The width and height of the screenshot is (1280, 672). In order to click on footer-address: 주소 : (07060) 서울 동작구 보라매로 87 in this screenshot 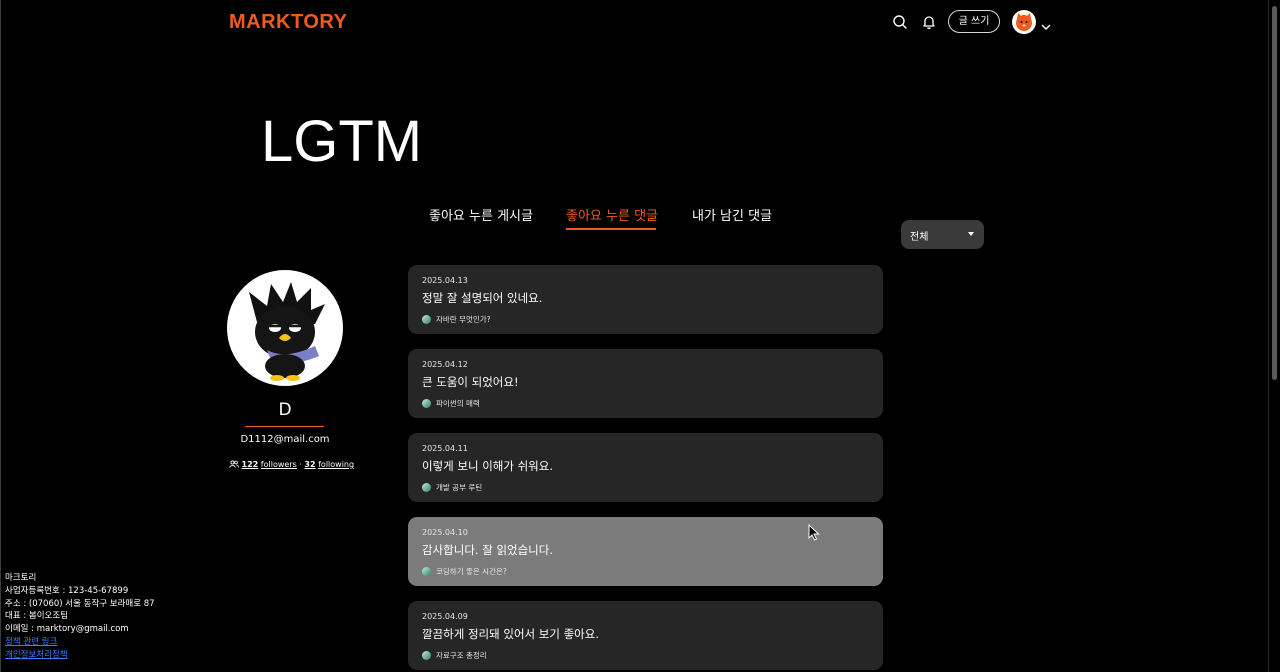, I will do `click(80, 603)`.